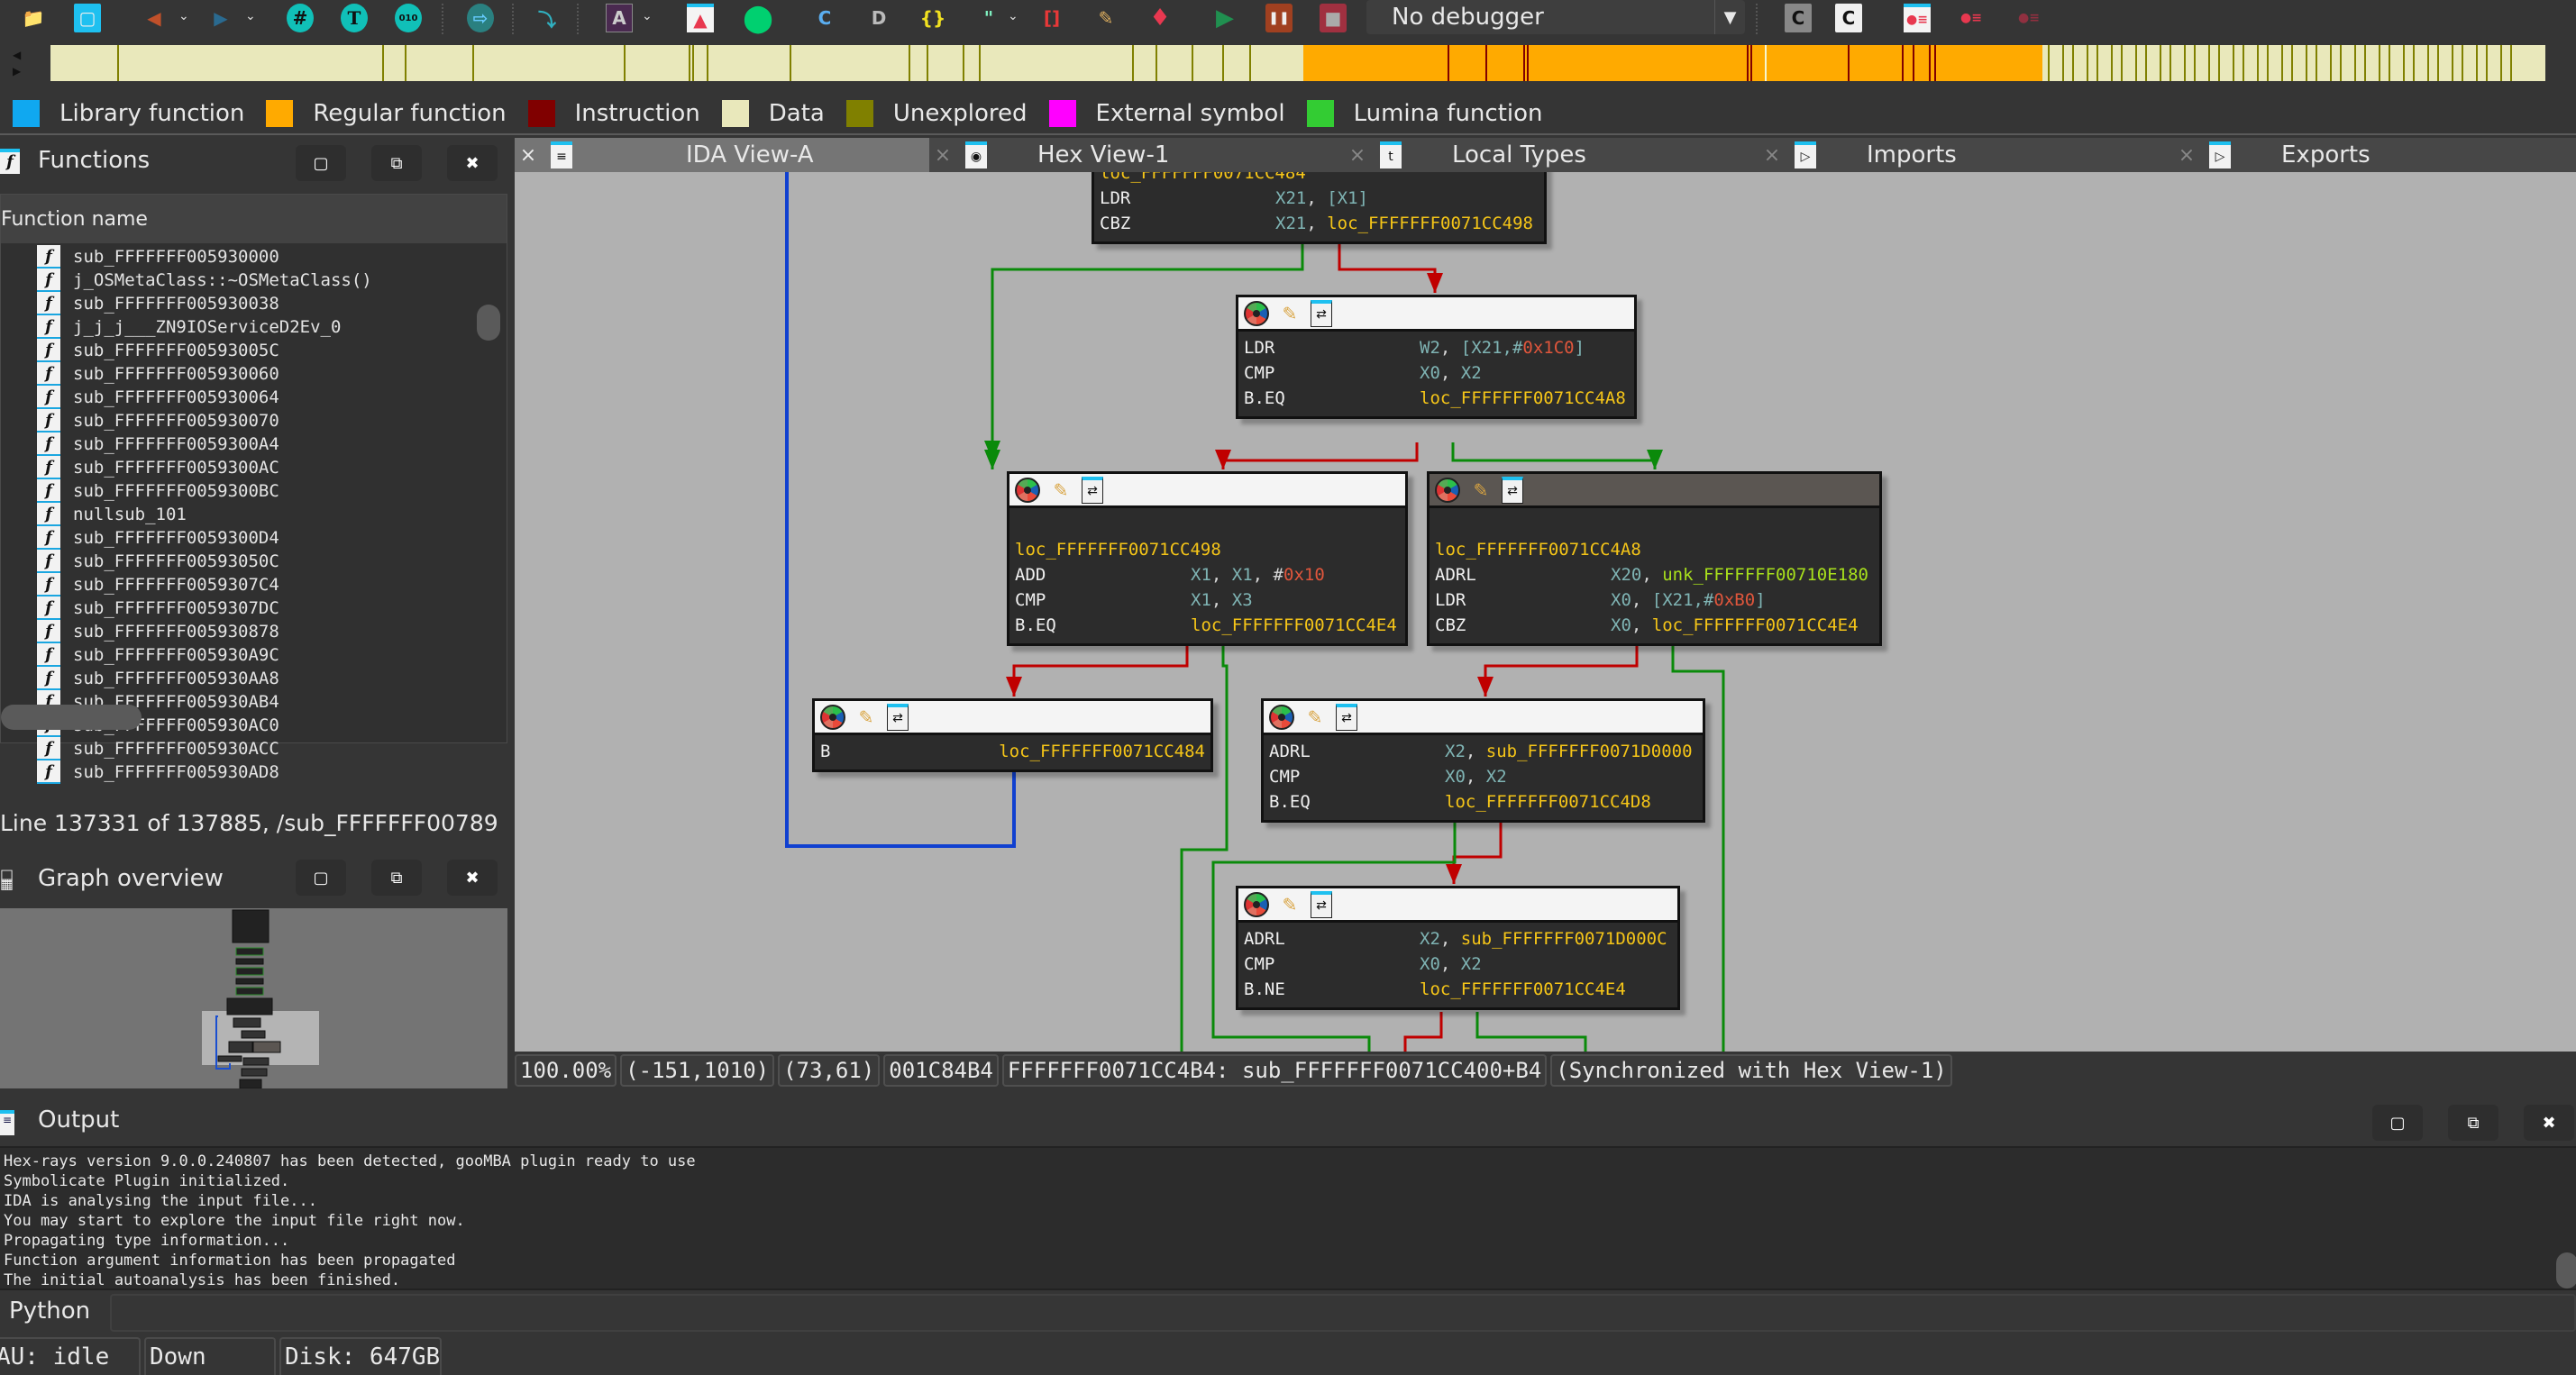  I want to click on python-input, so click(1343, 1313).